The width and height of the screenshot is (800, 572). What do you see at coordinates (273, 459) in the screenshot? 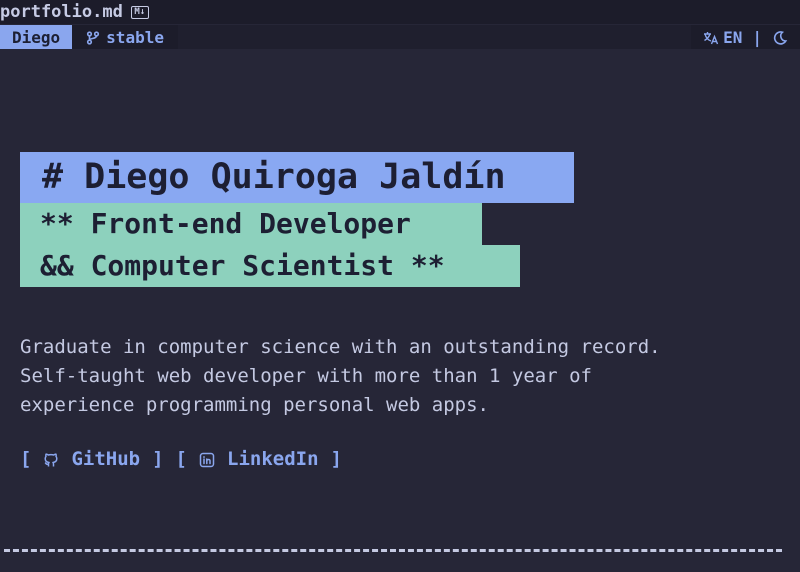
I see `linkedin-label: LinkedIn` at bounding box center [273, 459].